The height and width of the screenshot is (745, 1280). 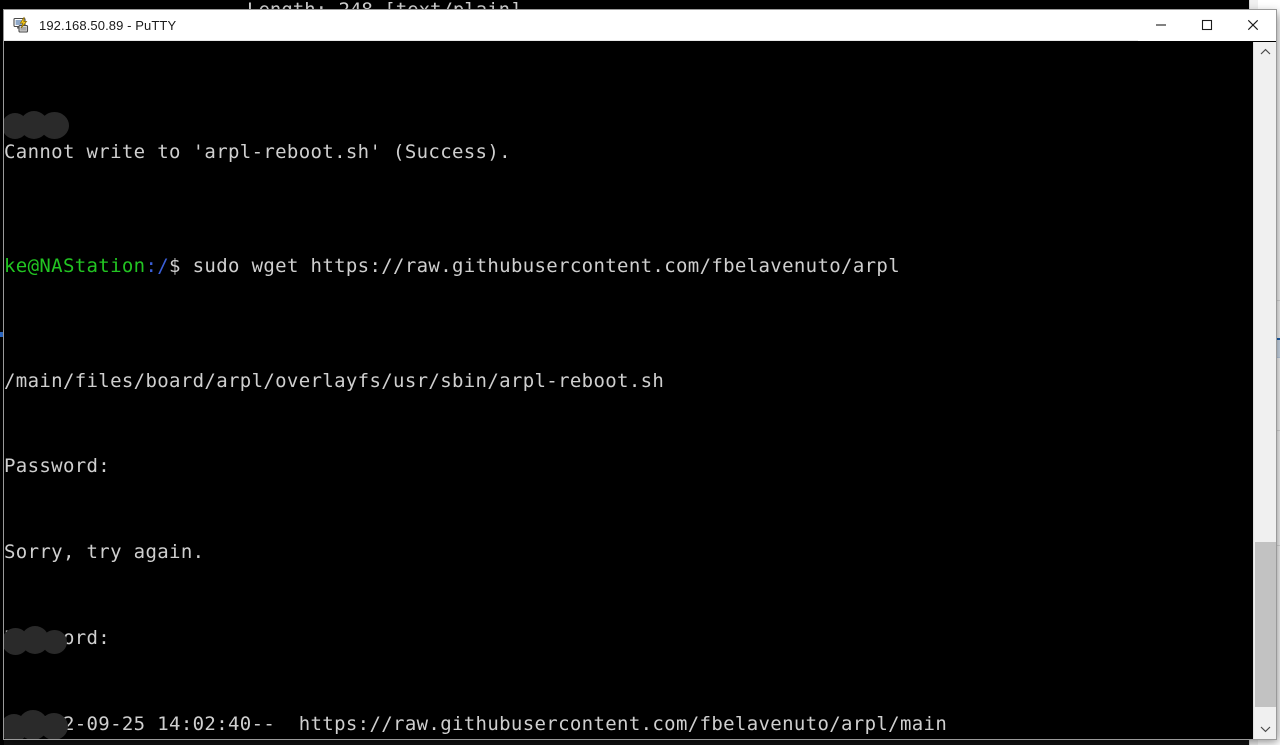 What do you see at coordinates (1265, 624) in the screenshot?
I see `scrollbar-thumb` at bounding box center [1265, 624].